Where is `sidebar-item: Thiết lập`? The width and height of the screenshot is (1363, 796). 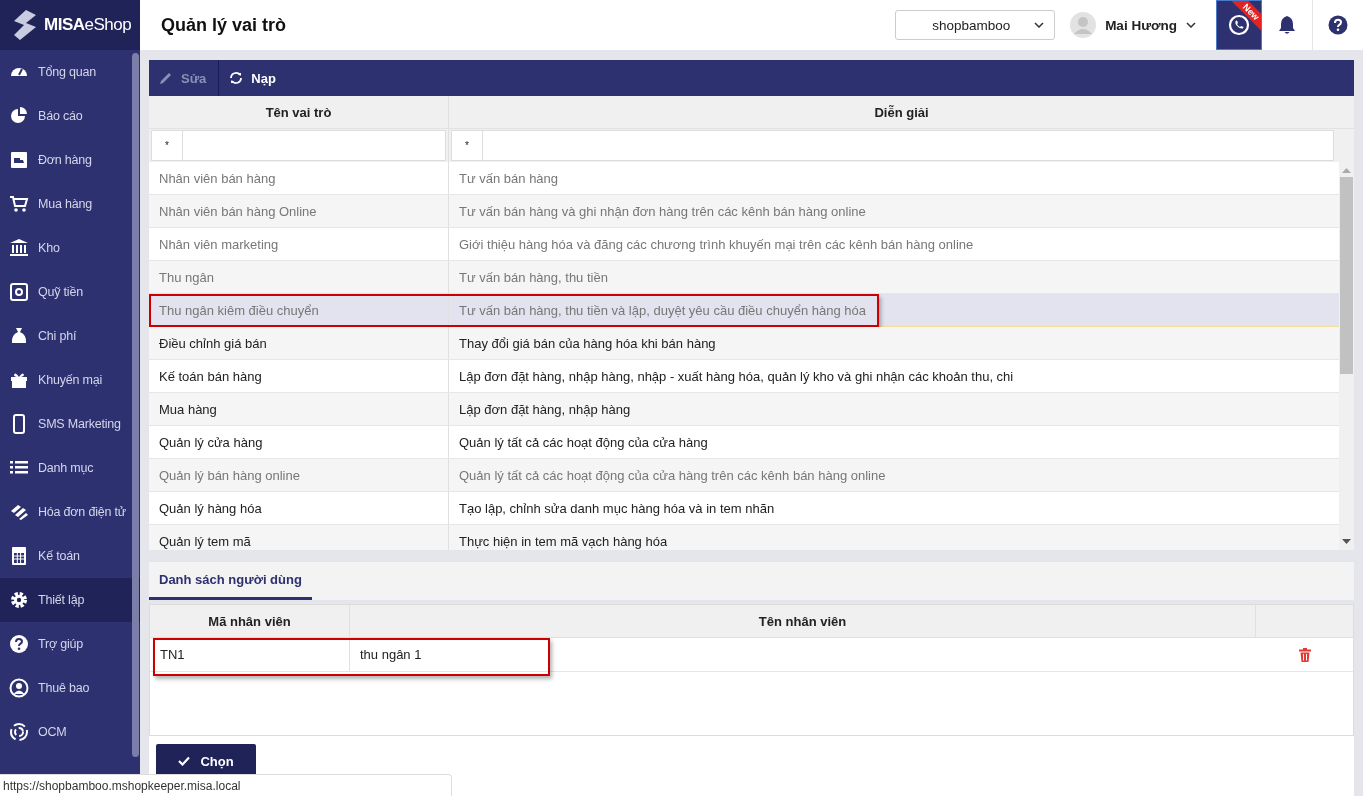 sidebar-item: Thiết lập is located at coordinates (70, 600).